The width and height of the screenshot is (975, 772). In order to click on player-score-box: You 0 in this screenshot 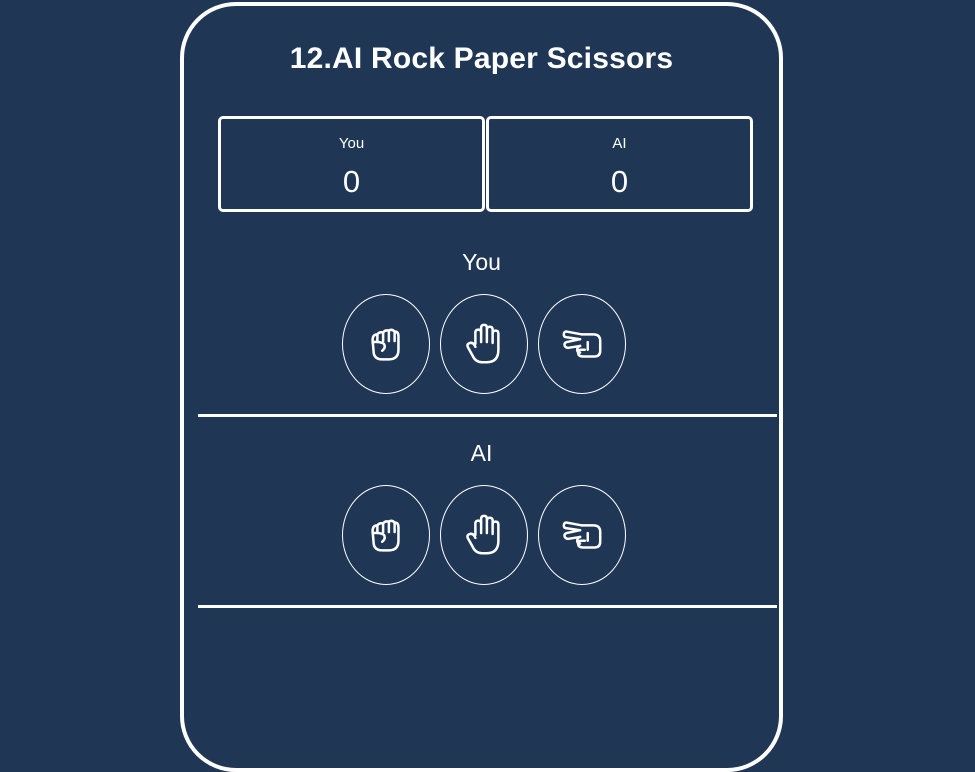, I will do `click(351, 164)`.